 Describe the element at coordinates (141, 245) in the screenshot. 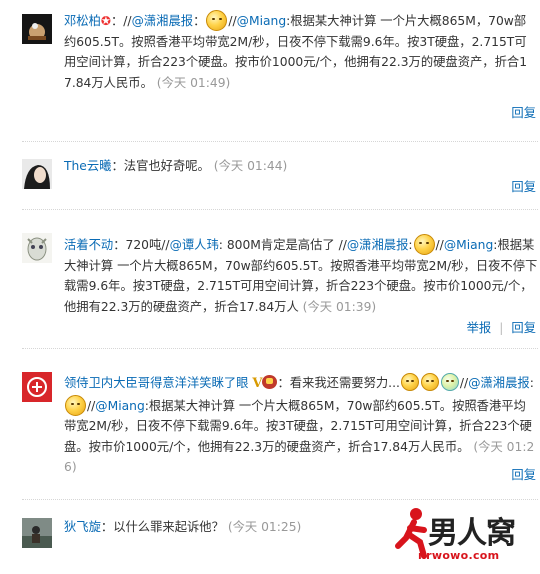

I see `comment-text: ：720吨//` at that location.